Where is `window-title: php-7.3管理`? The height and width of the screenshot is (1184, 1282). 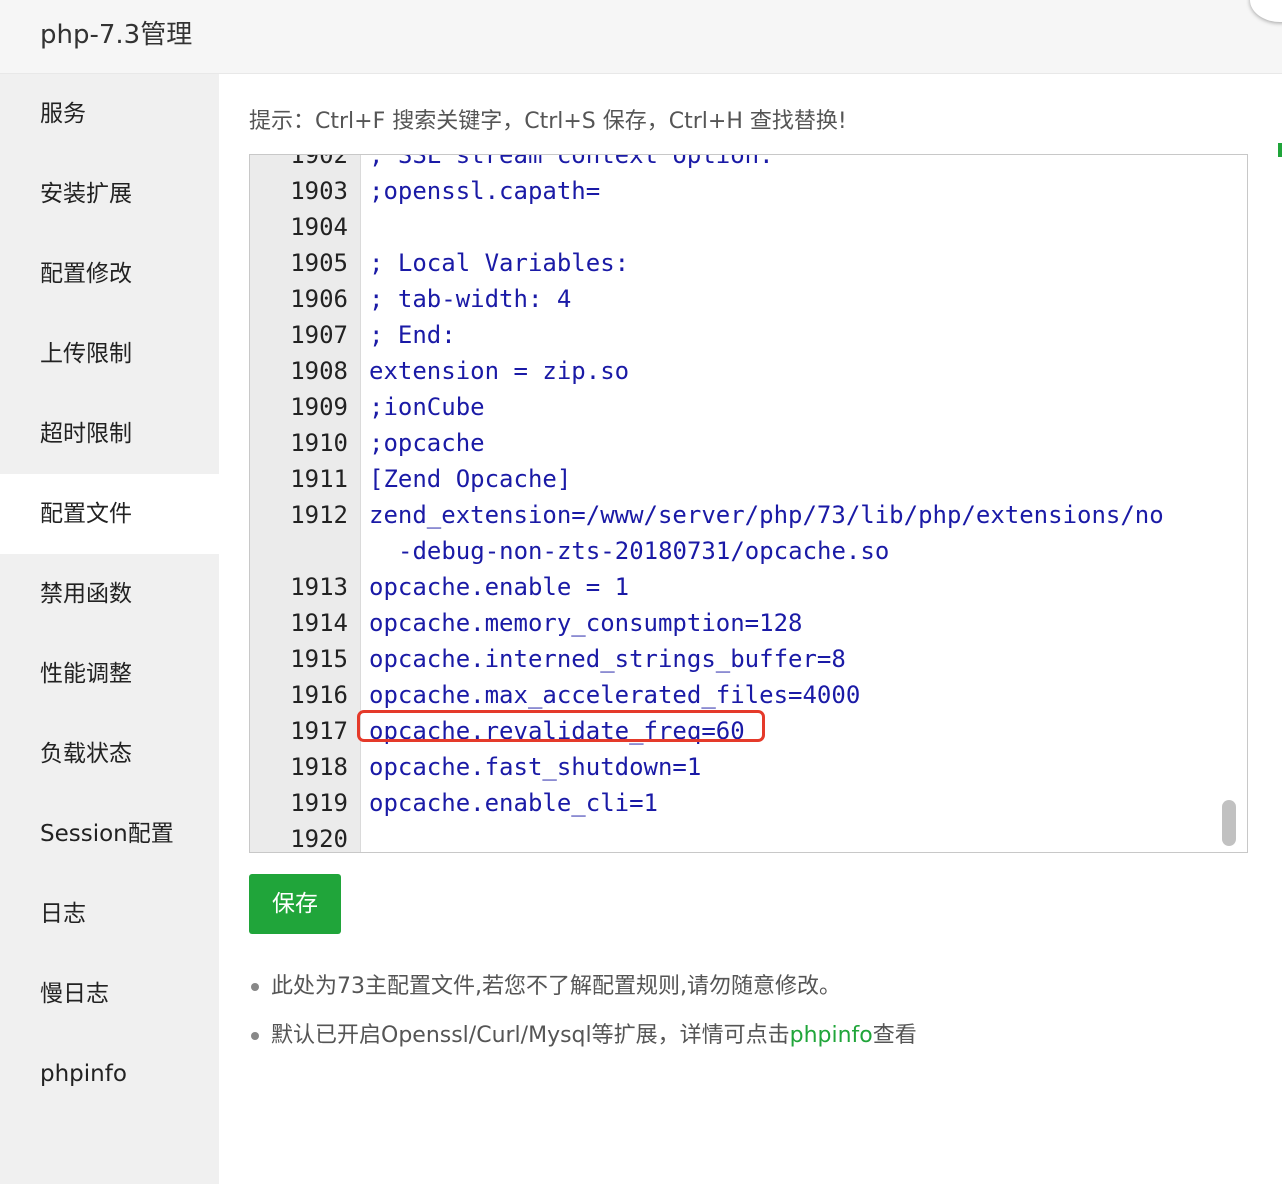 window-title: php-7.3管理 is located at coordinates (116, 35).